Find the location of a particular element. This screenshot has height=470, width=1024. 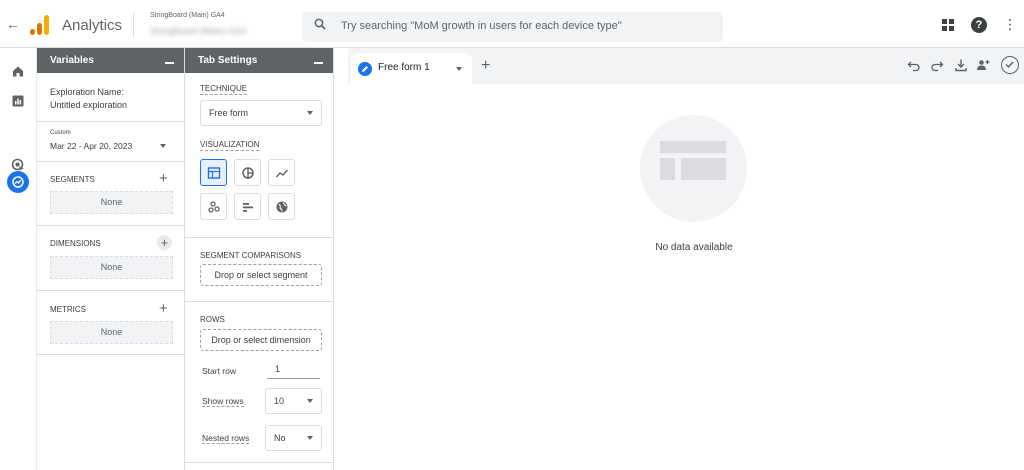

rows-label: ROWS is located at coordinates (212, 319).